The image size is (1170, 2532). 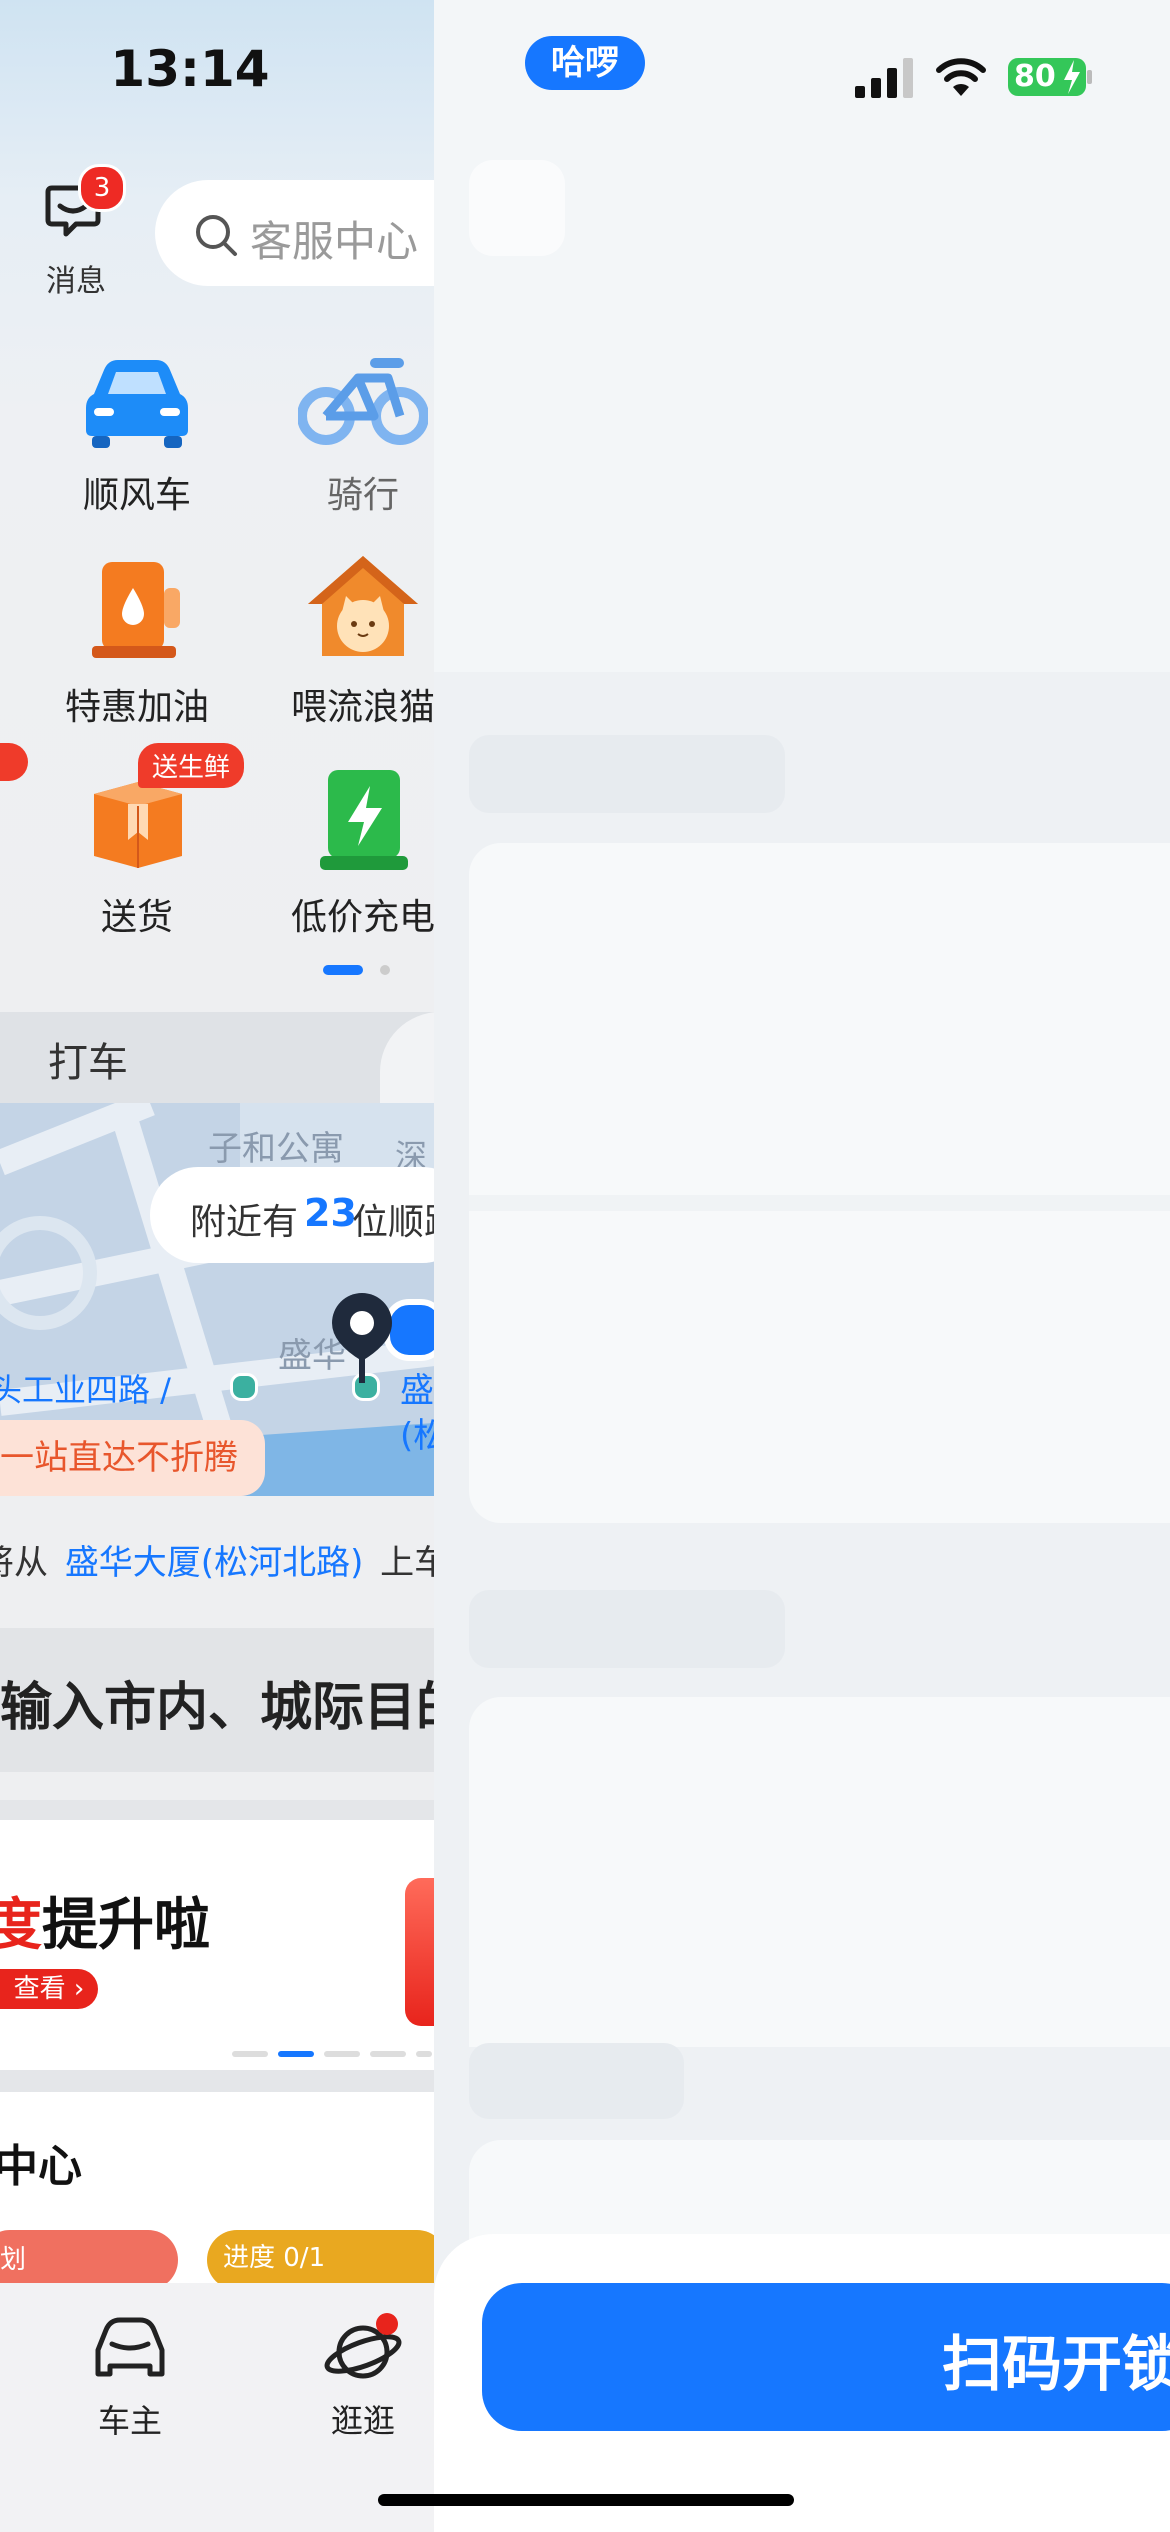 I want to click on banner-view-label: 查看, so click(x=39, y=1989).